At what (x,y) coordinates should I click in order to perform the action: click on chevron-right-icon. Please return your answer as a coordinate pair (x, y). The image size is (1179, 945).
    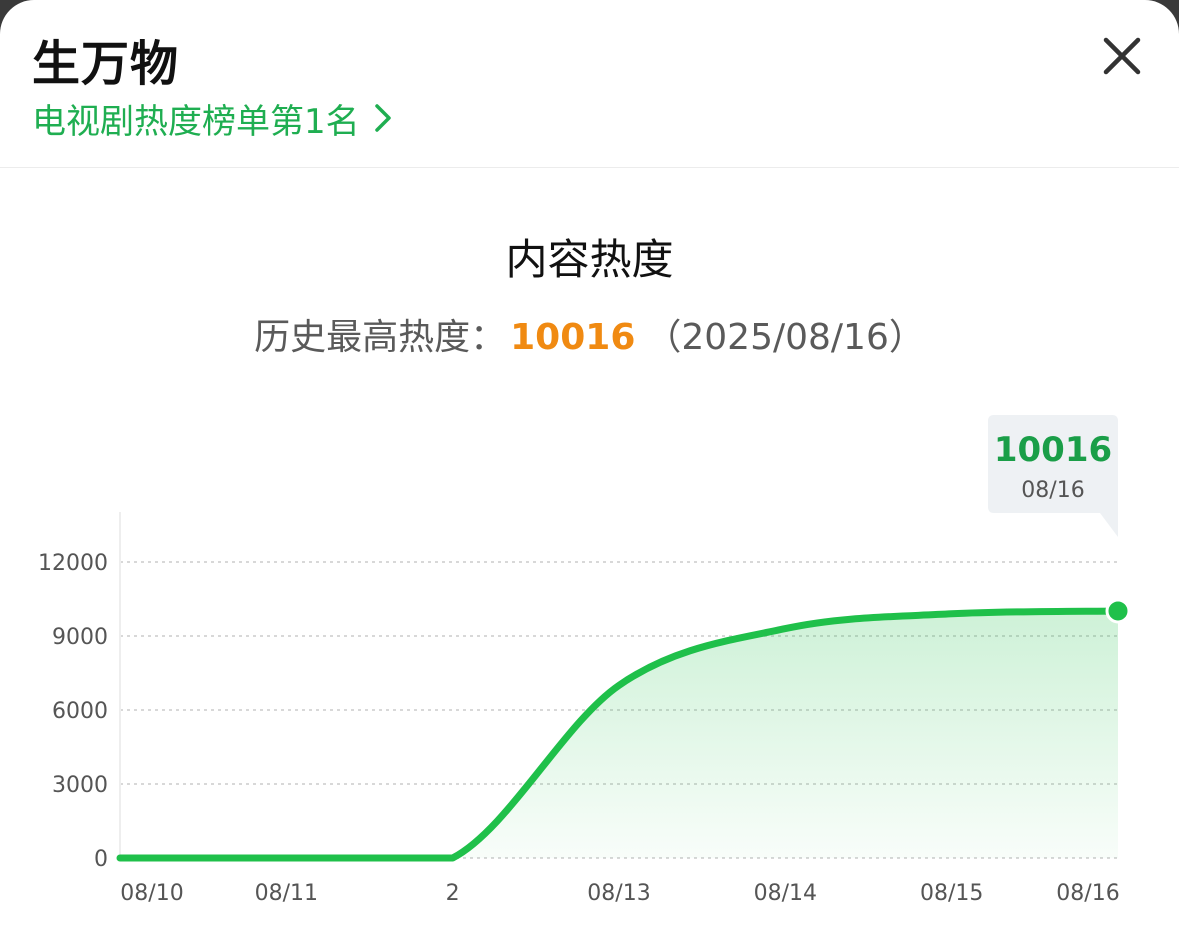
    Looking at the image, I should click on (382, 118).